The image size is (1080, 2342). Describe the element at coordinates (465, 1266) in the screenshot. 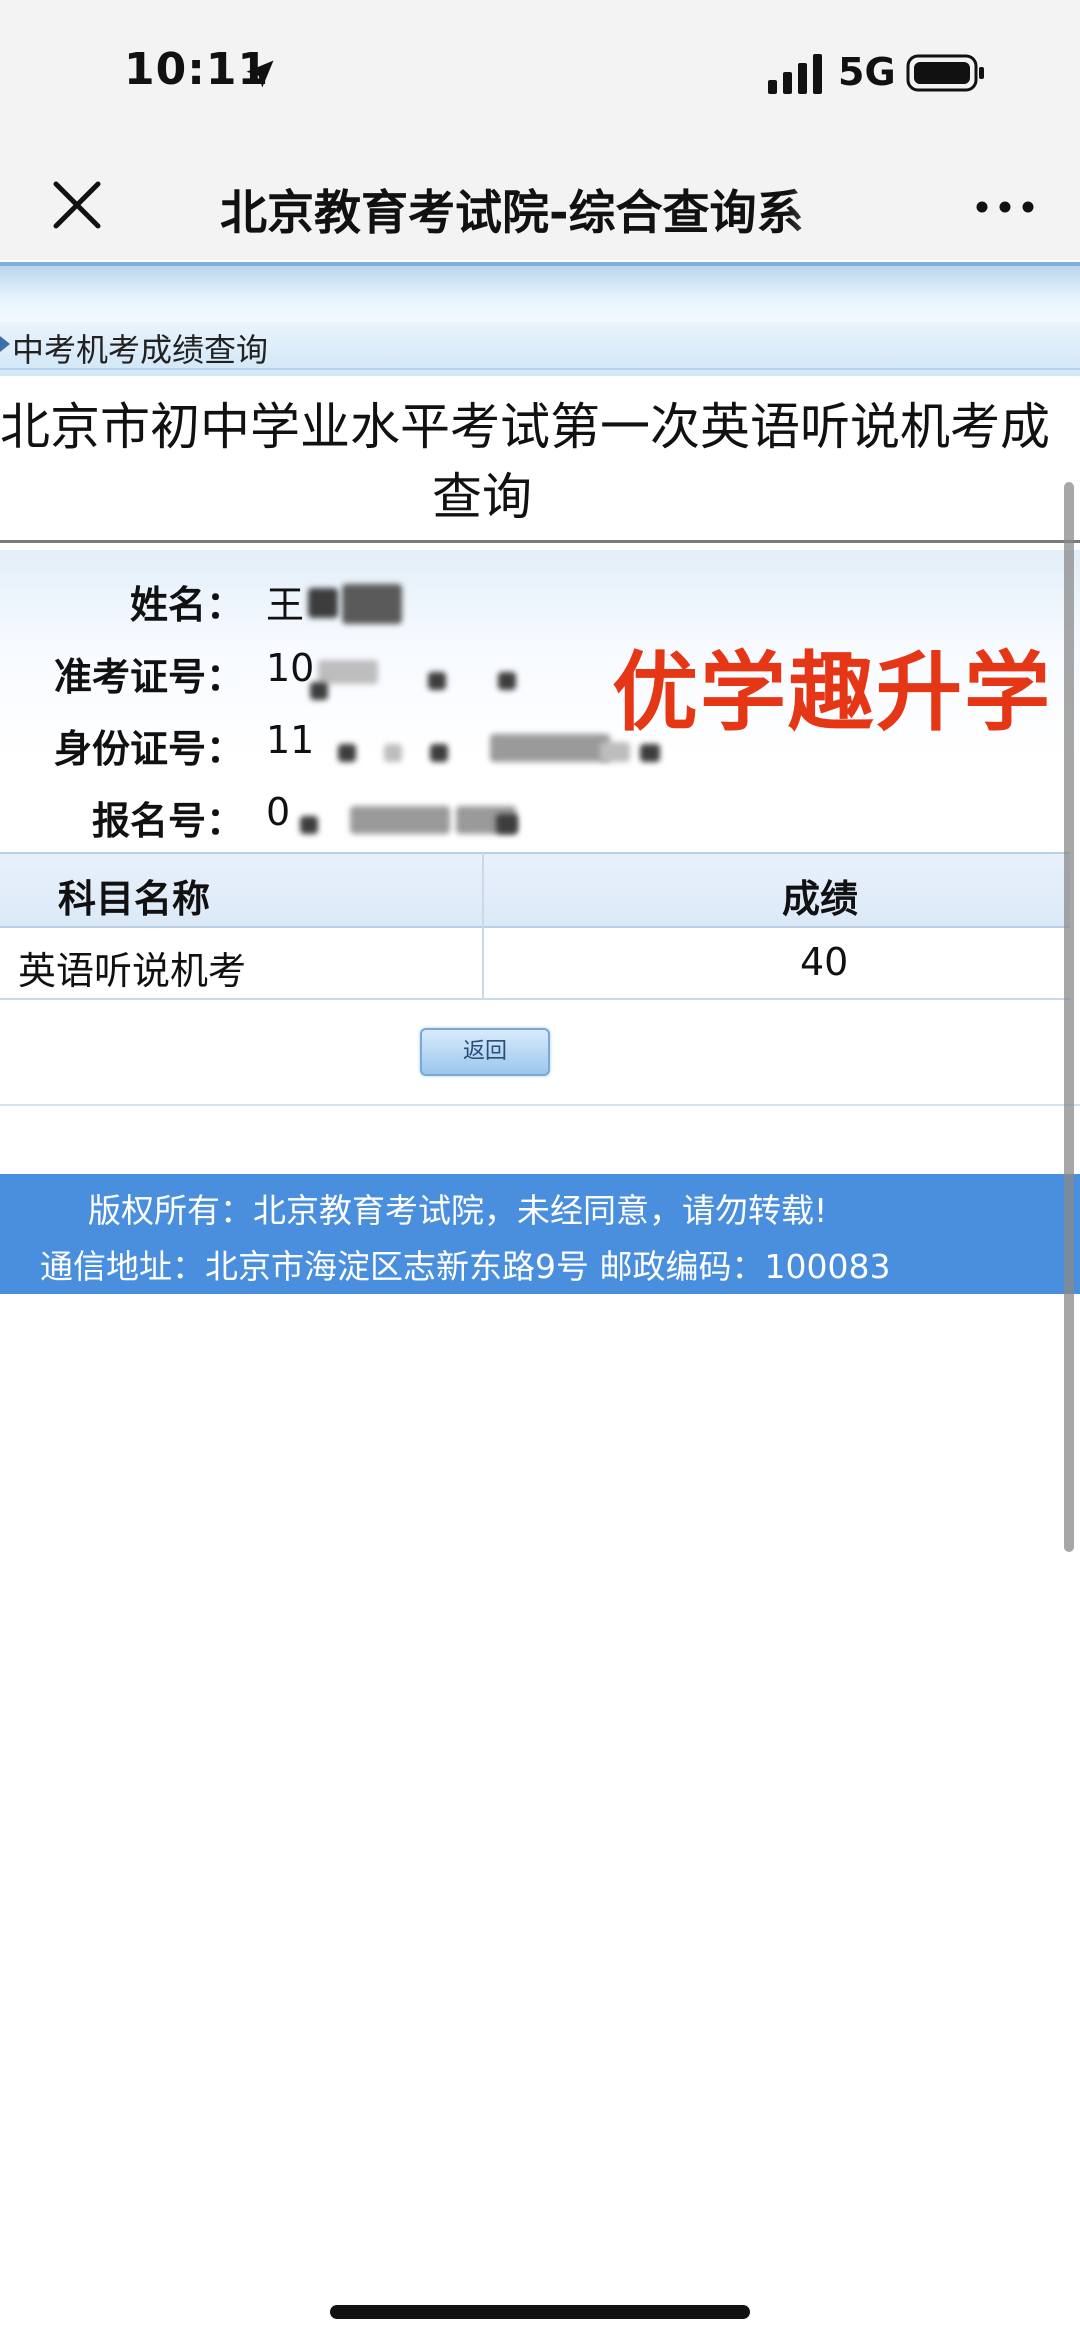

I see `address-text: 通信地址：北京市海淀区志新东路9号 邮政编码：100083` at that location.